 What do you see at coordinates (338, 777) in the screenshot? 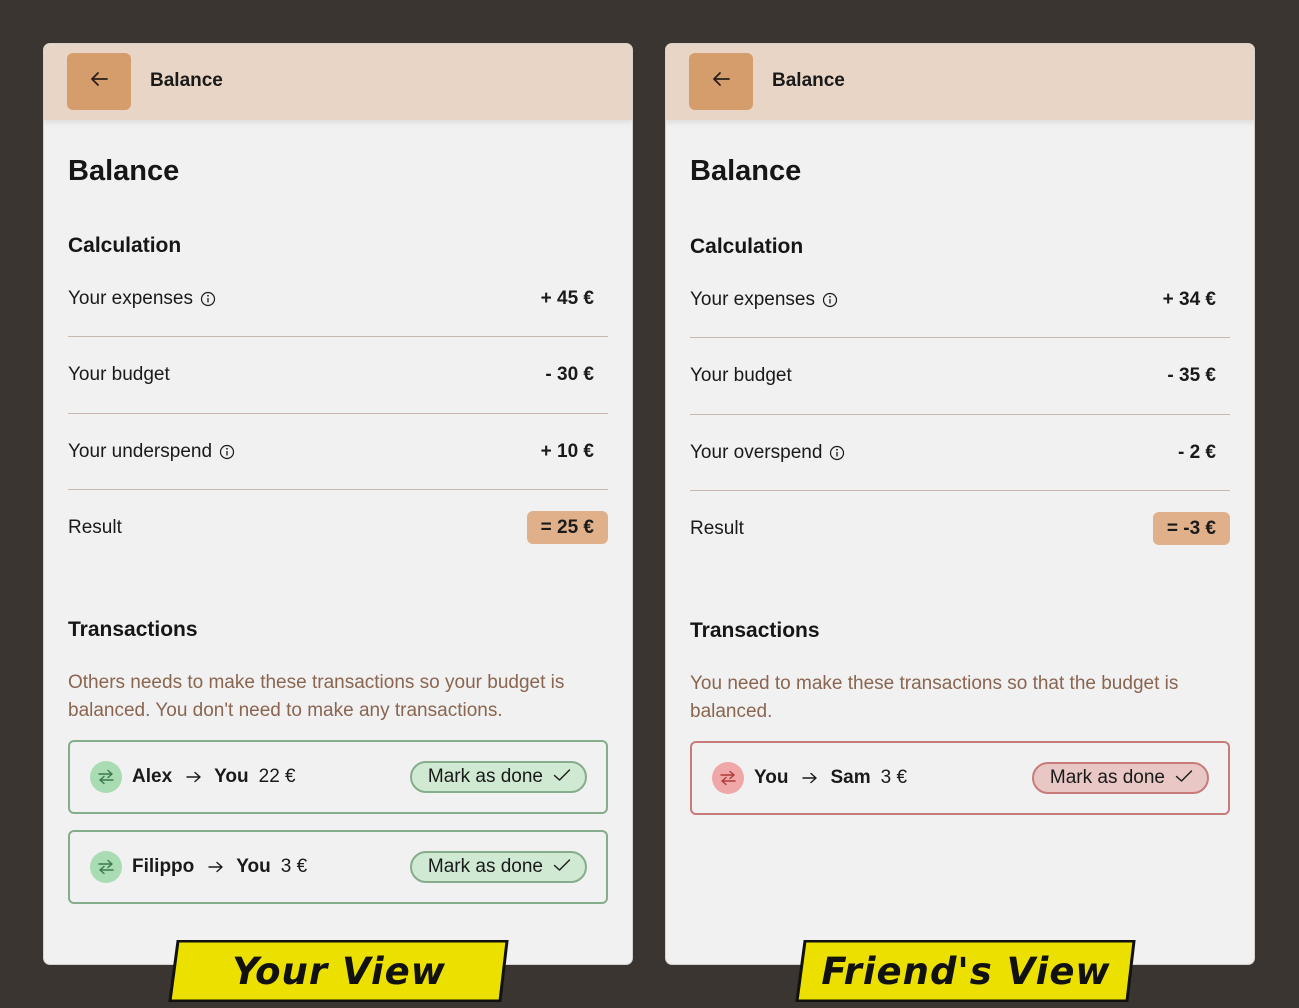
I see `transaction-card: Alex You 22 € Mark as done` at bounding box center [338, 777].